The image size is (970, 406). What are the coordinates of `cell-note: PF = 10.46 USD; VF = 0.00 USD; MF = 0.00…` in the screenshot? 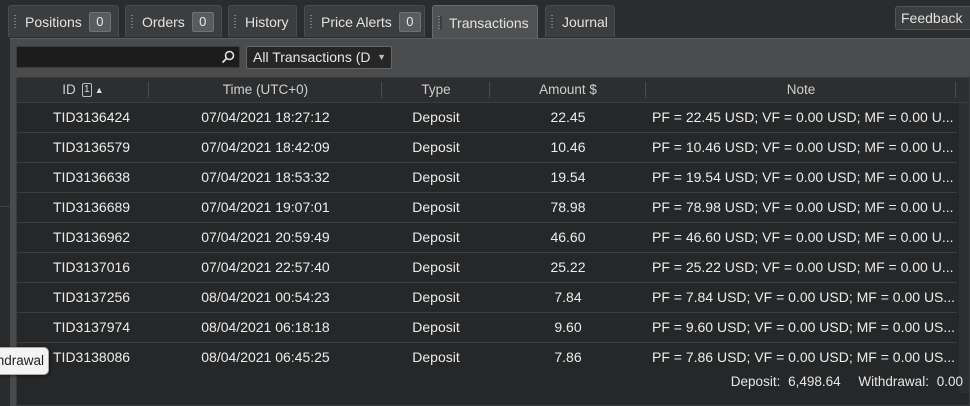 It's located at (803, 147).